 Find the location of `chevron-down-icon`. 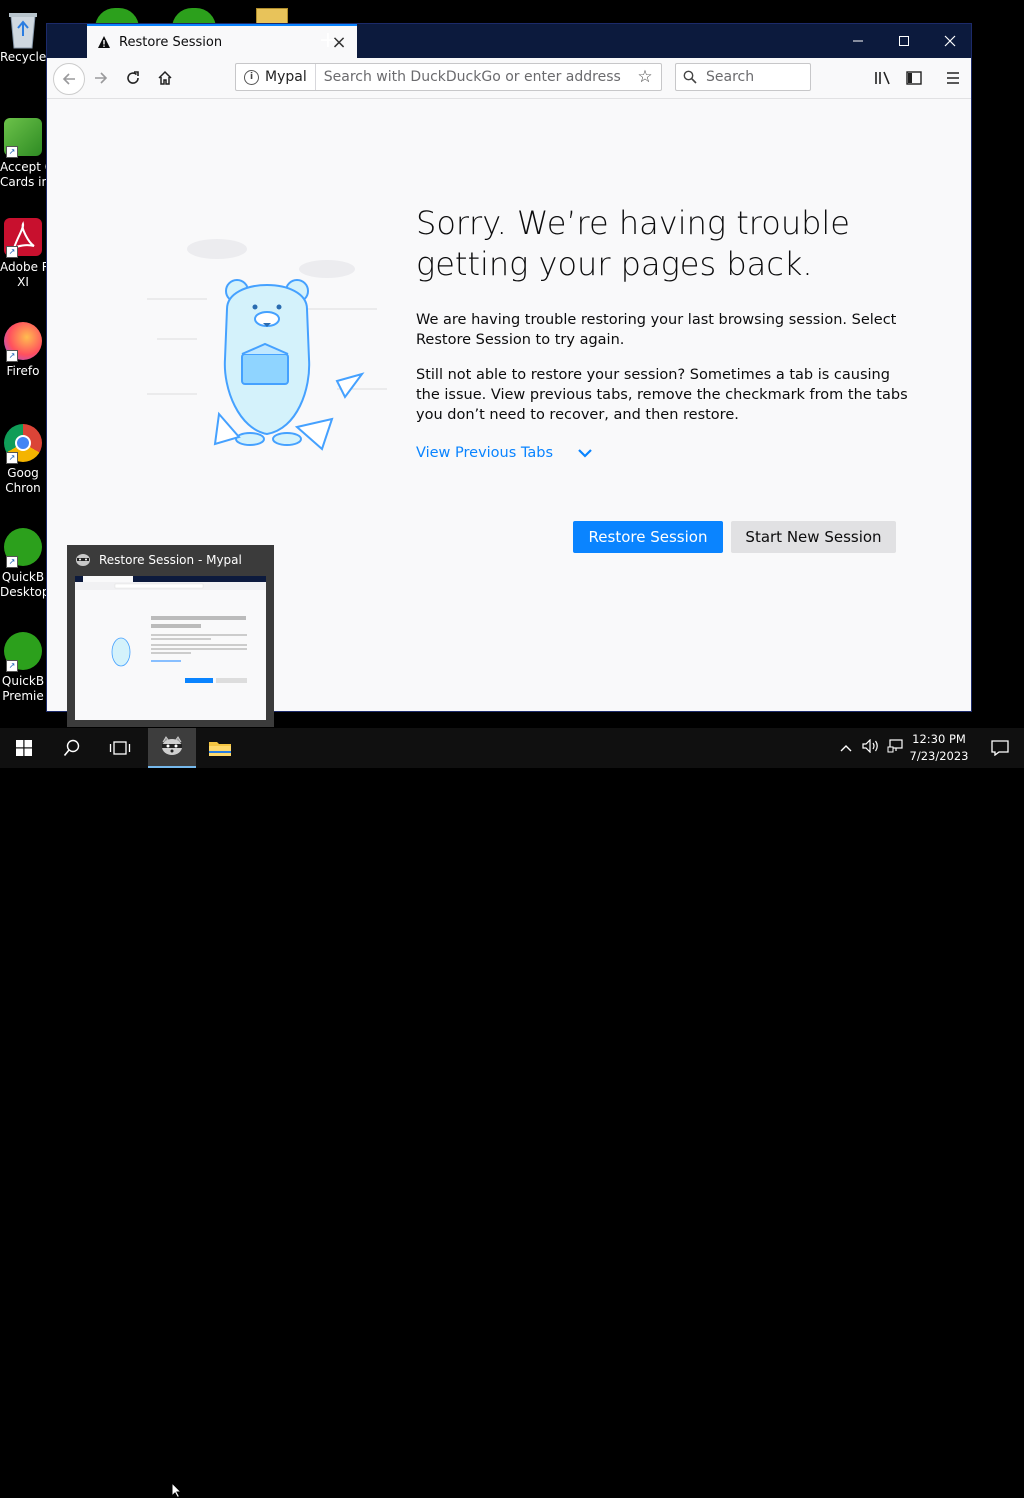

chevron-down-icon is located at coordinates (585, 453).